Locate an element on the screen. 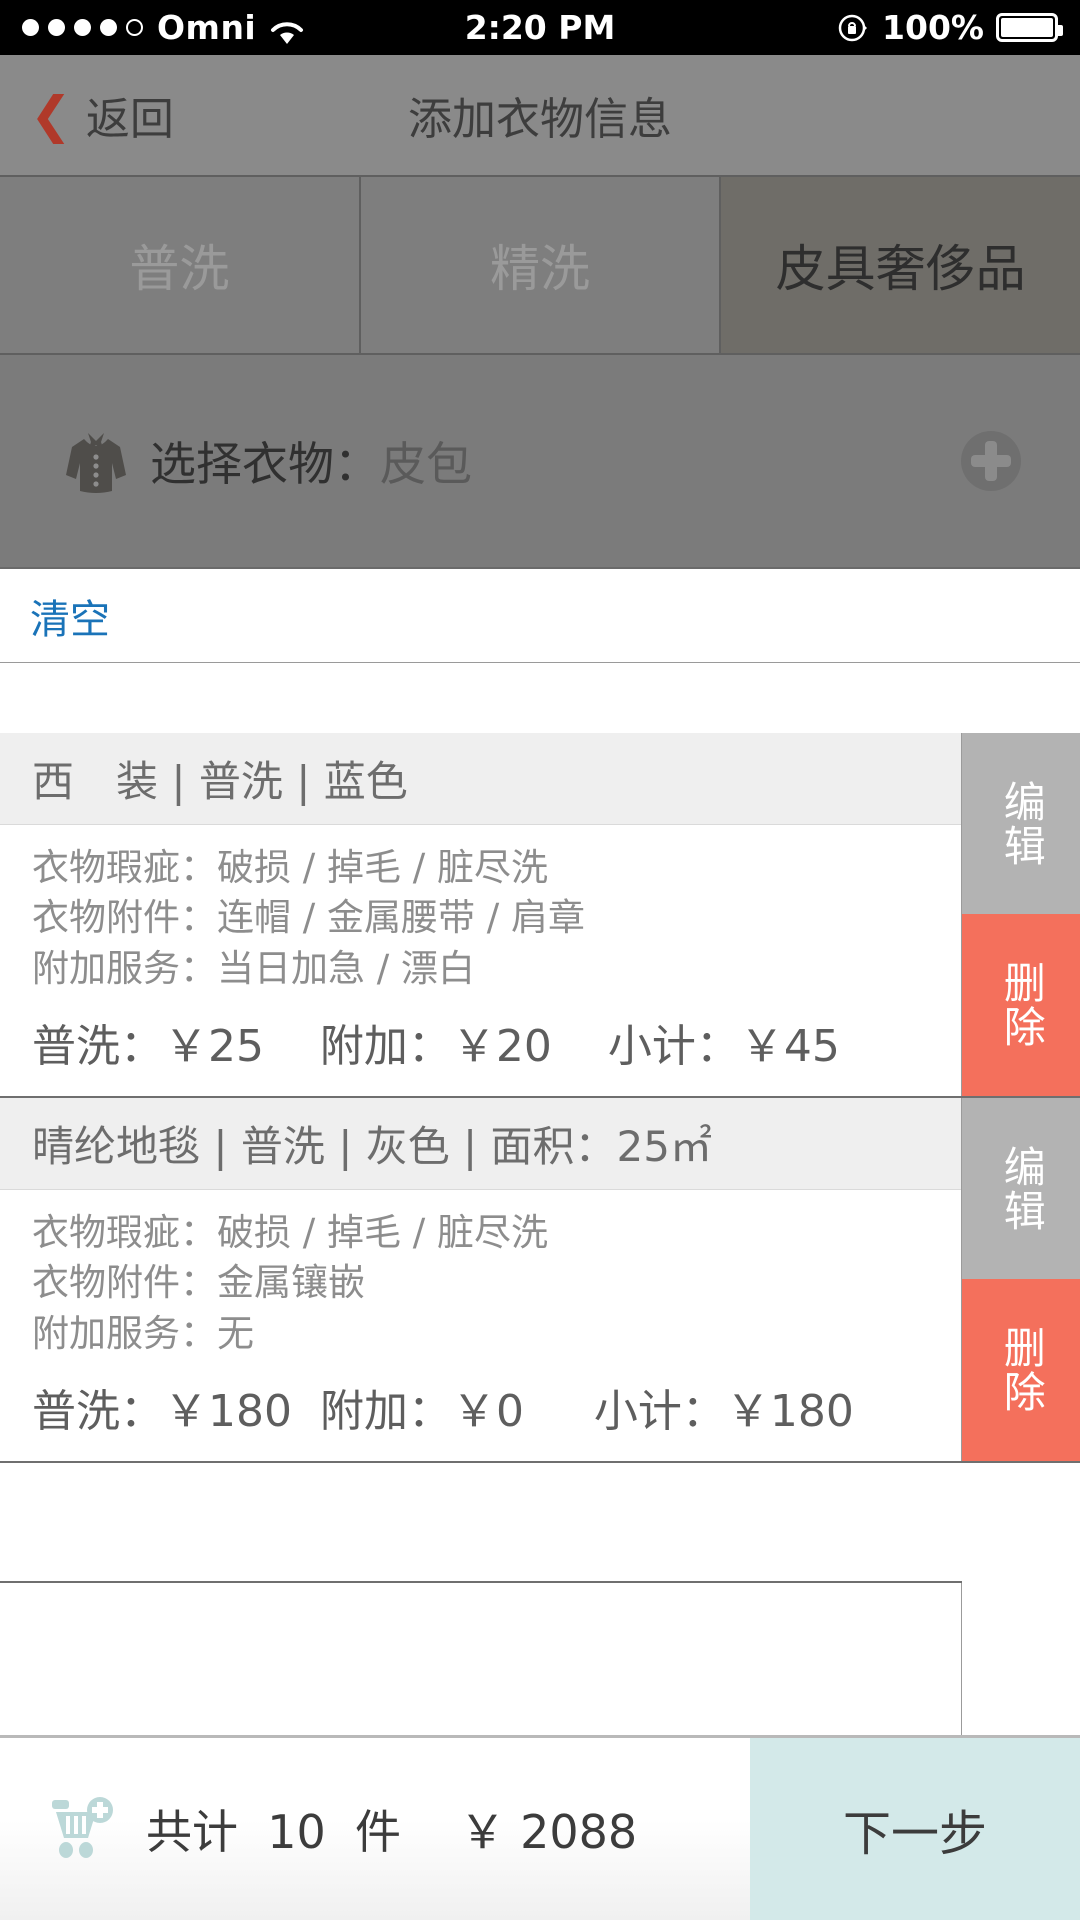 The image size is (1080, 1920). tab-label: 普洗 is located at coordinates (179, 269).